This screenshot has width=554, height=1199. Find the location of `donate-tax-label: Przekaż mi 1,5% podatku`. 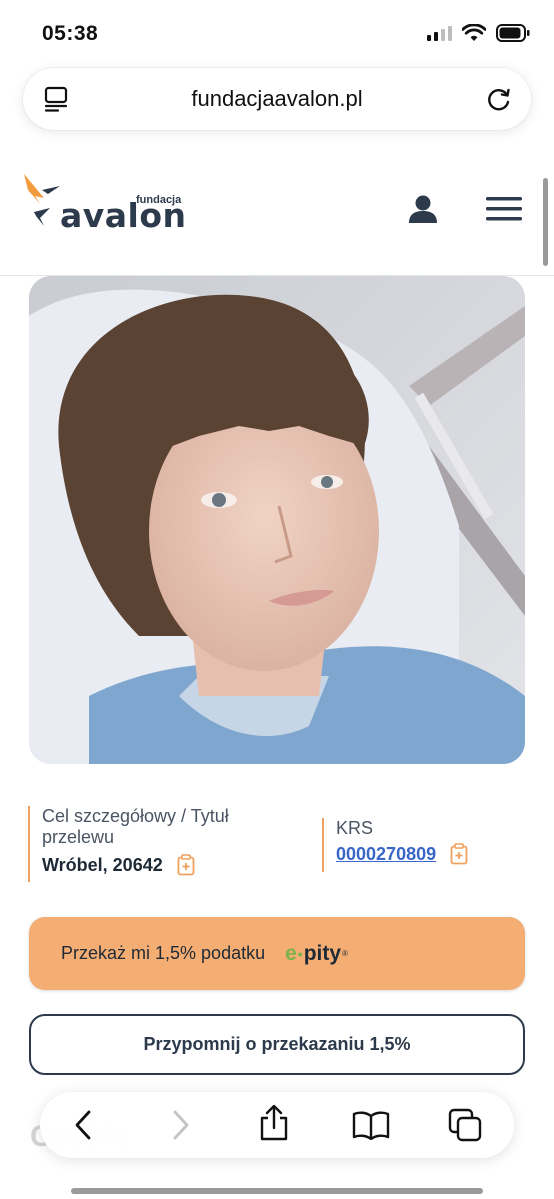

donate-tax-label: Przekaż mi 1,5% podatku is located at coordinates (163, 953).